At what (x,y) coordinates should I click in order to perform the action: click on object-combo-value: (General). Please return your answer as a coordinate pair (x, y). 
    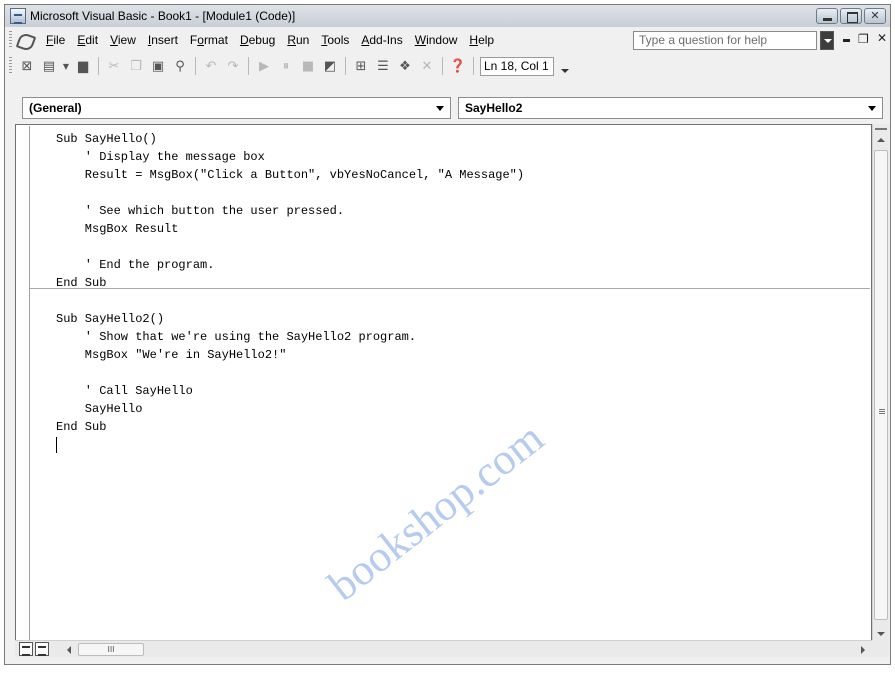
    Looking at the image, I should click on (55, 108).